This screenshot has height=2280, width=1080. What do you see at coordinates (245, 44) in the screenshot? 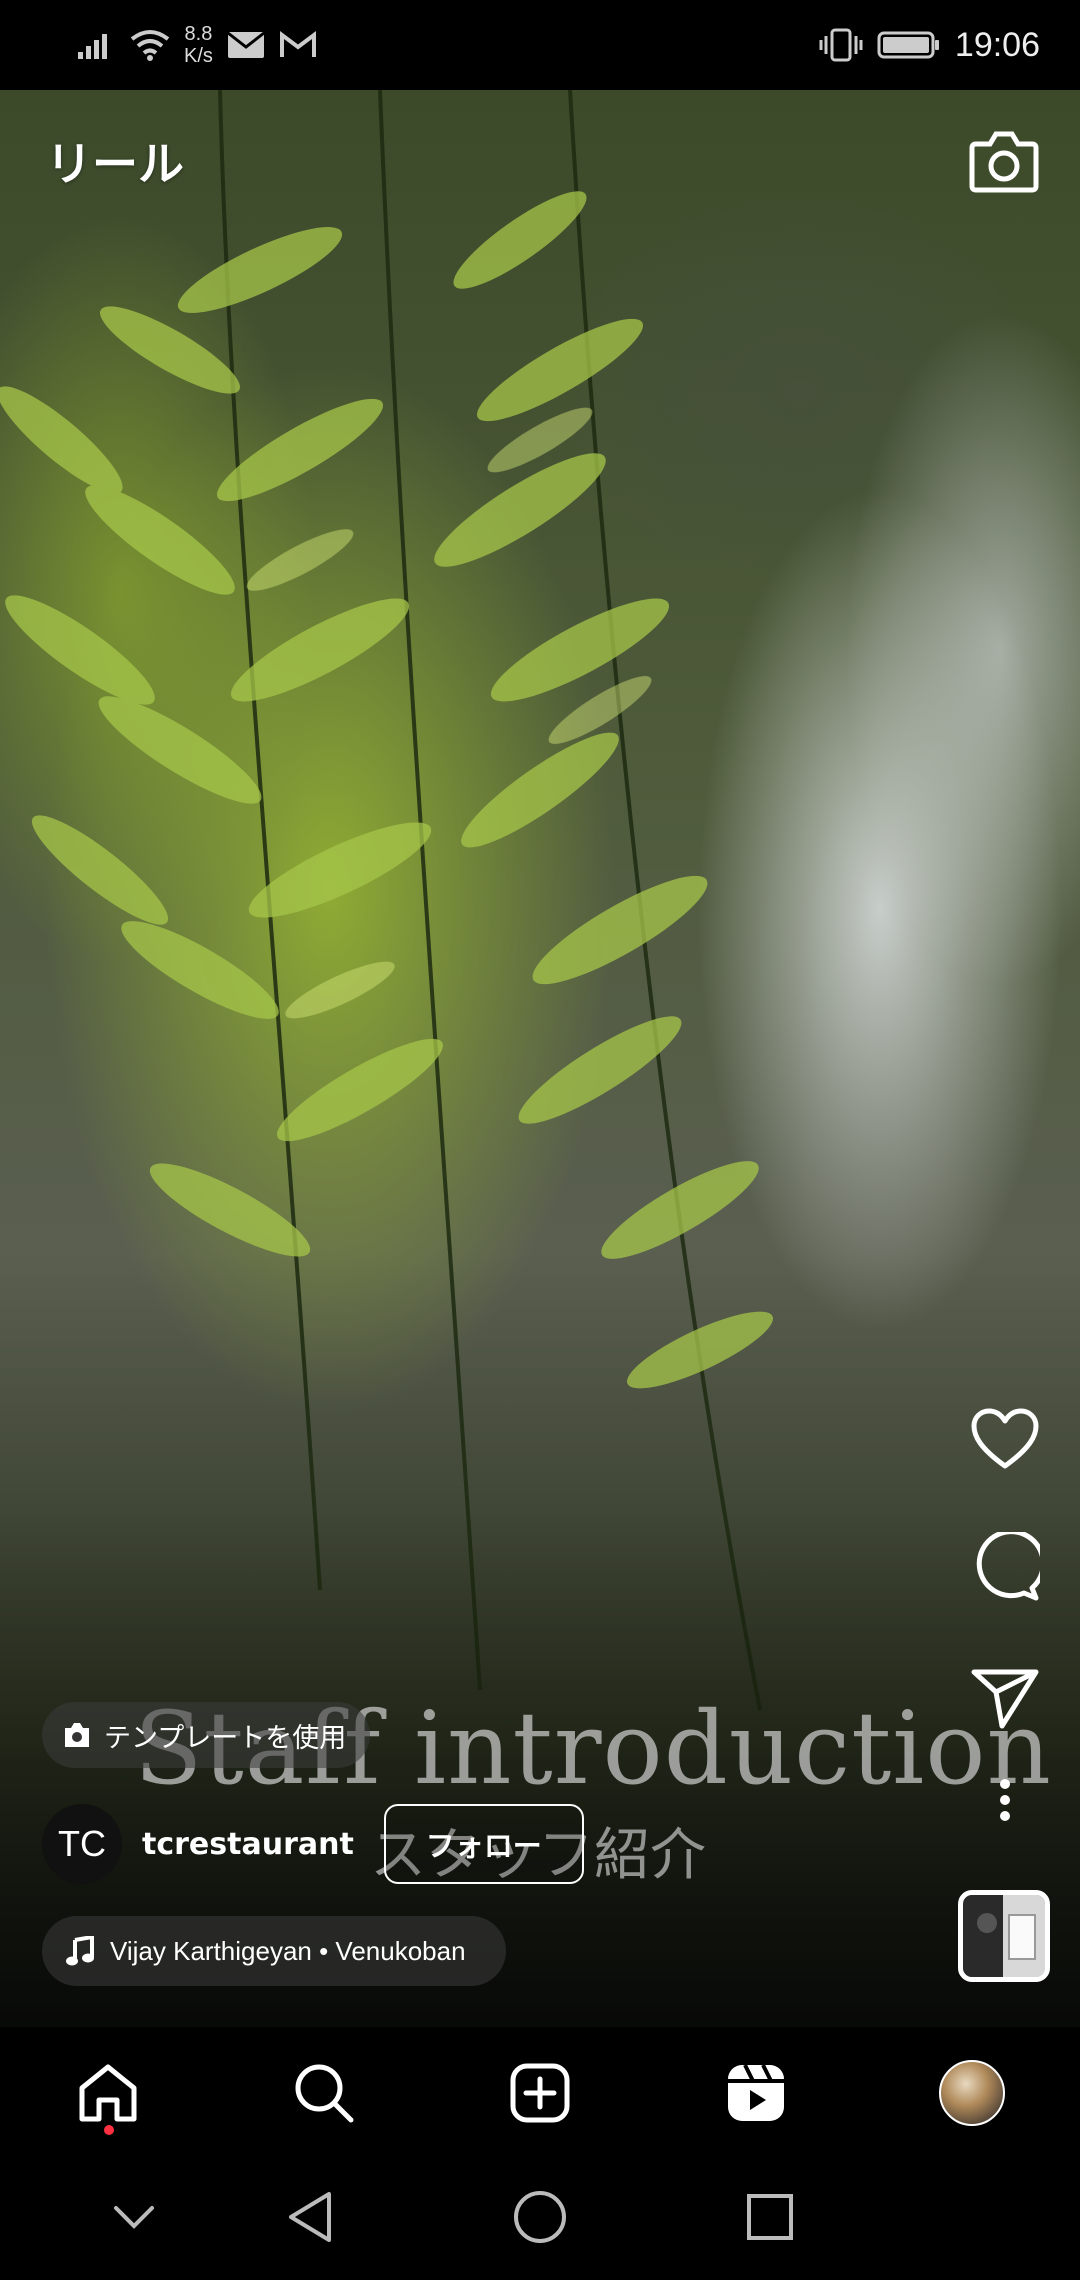
I see `mail-icon` at bounding box center [245, 44].